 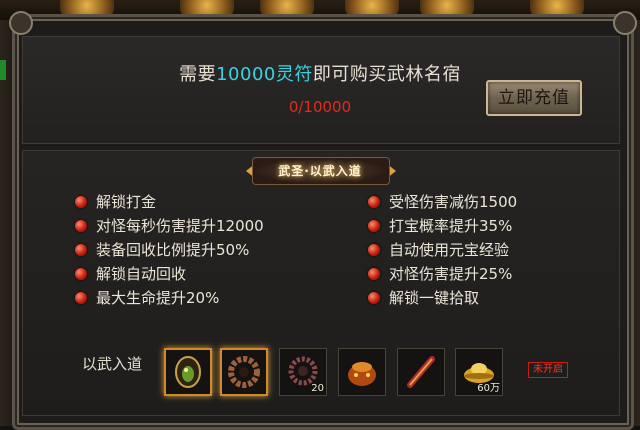 I want to click on perk-item: 受怪伤害减伤1500, so click(x=453, y=202).